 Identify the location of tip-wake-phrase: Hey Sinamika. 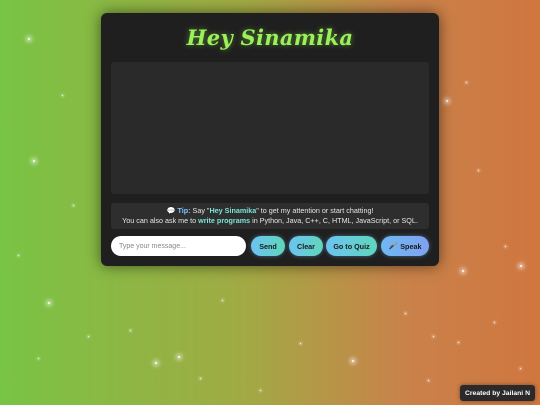
(233, 210).